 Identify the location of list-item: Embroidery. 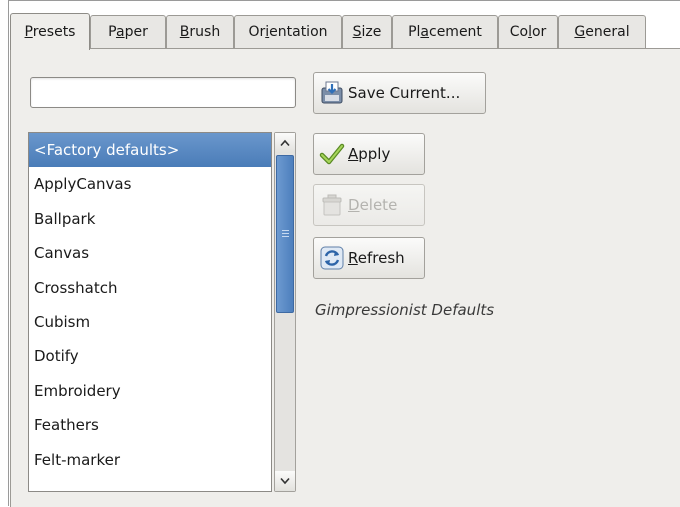
(150, 391).